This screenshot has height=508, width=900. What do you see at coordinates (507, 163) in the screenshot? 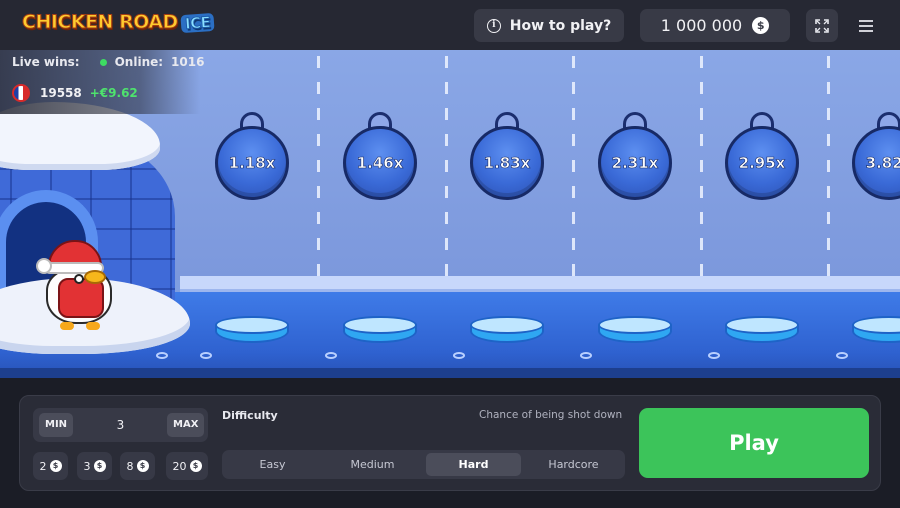
I see `multiplier-value: 1.83x` at bounding box center [507, 163].